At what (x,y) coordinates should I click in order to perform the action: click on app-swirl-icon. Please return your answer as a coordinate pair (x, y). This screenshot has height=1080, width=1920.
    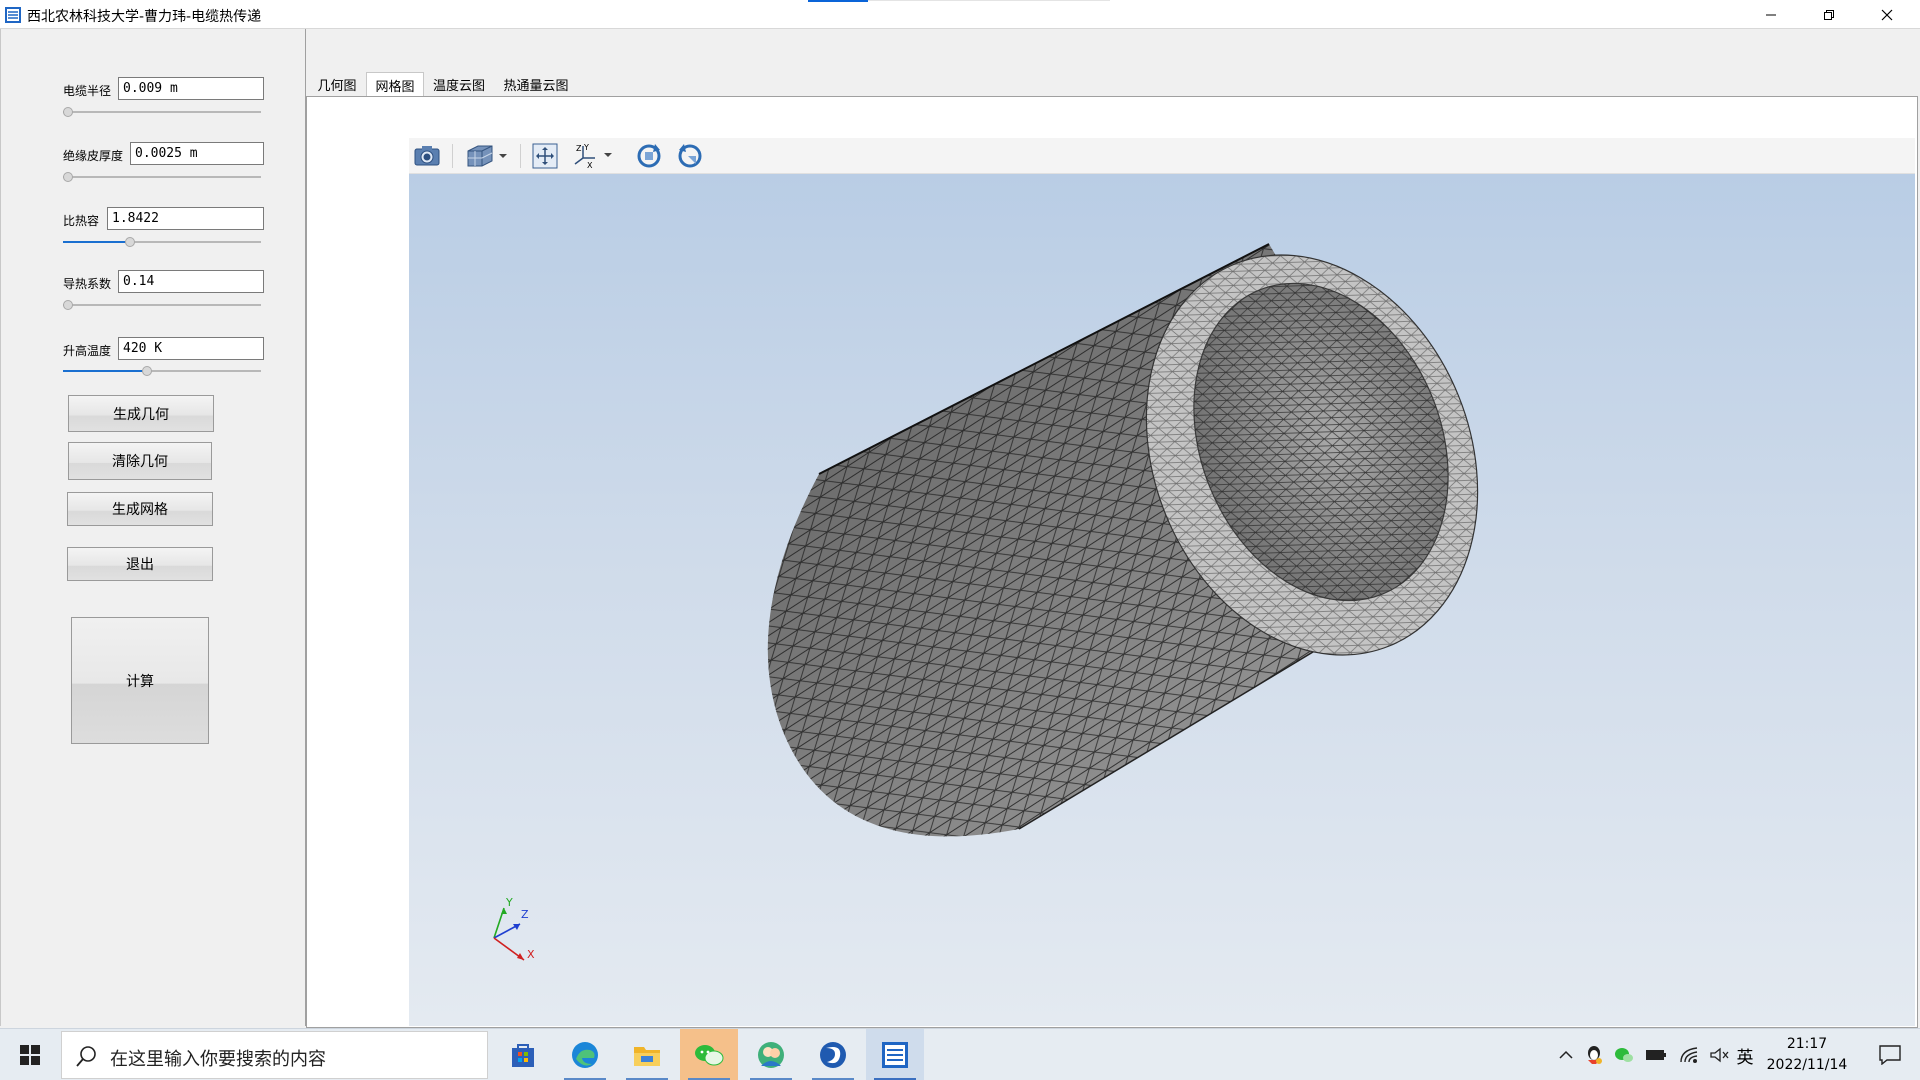
    Looking at the image, I should click on (833, 1055).